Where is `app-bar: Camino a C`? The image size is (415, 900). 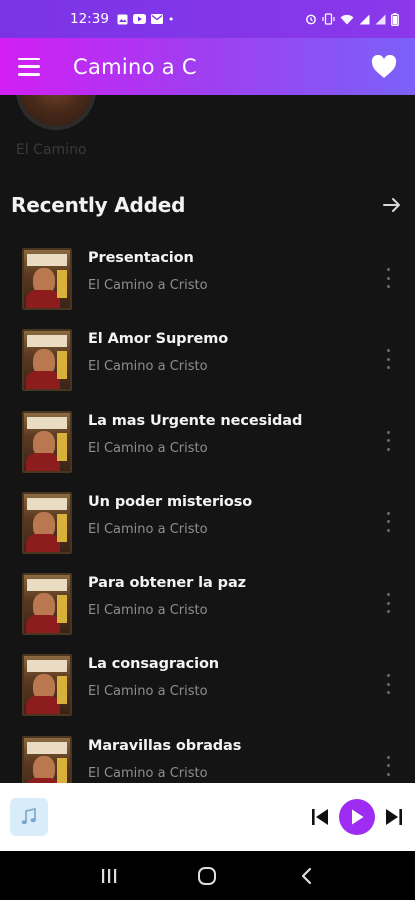 app-bar: Camino a C is located at coordinates (207, 66).